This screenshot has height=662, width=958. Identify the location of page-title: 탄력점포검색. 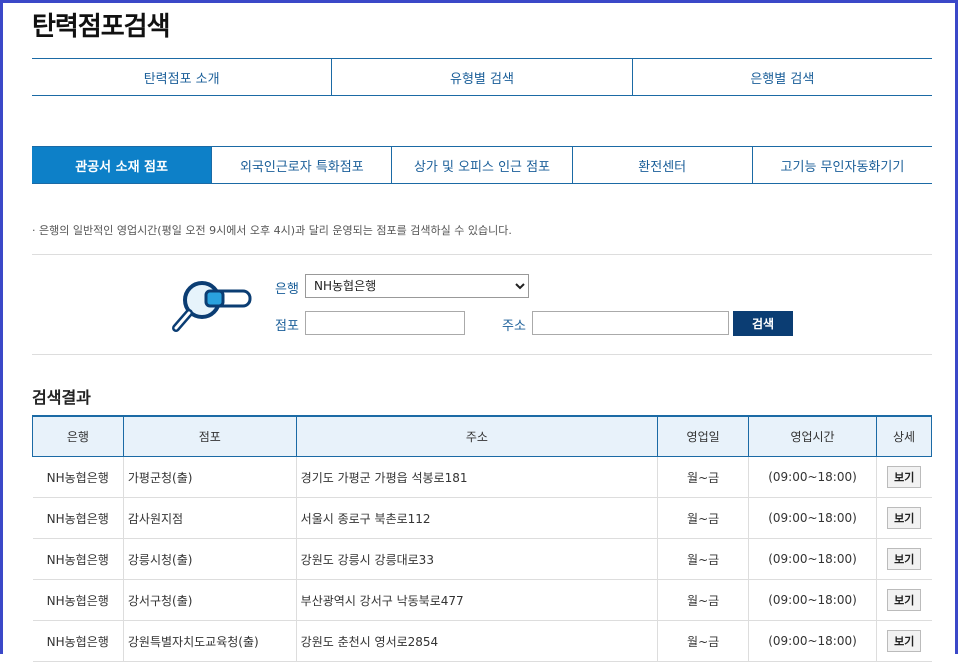
(101, 27).